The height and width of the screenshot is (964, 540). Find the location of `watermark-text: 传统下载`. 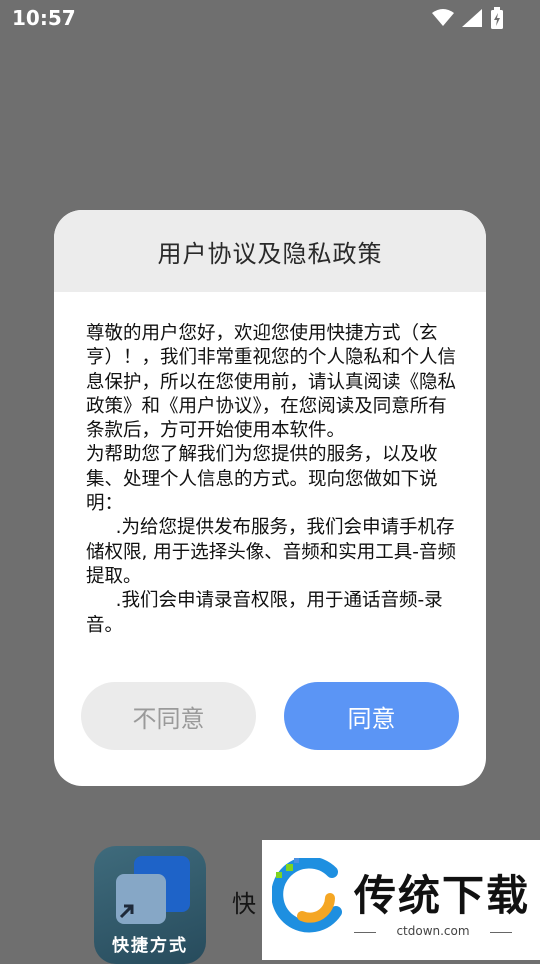

watermark-text: 传统下载 is located at coordinates (442, 895).